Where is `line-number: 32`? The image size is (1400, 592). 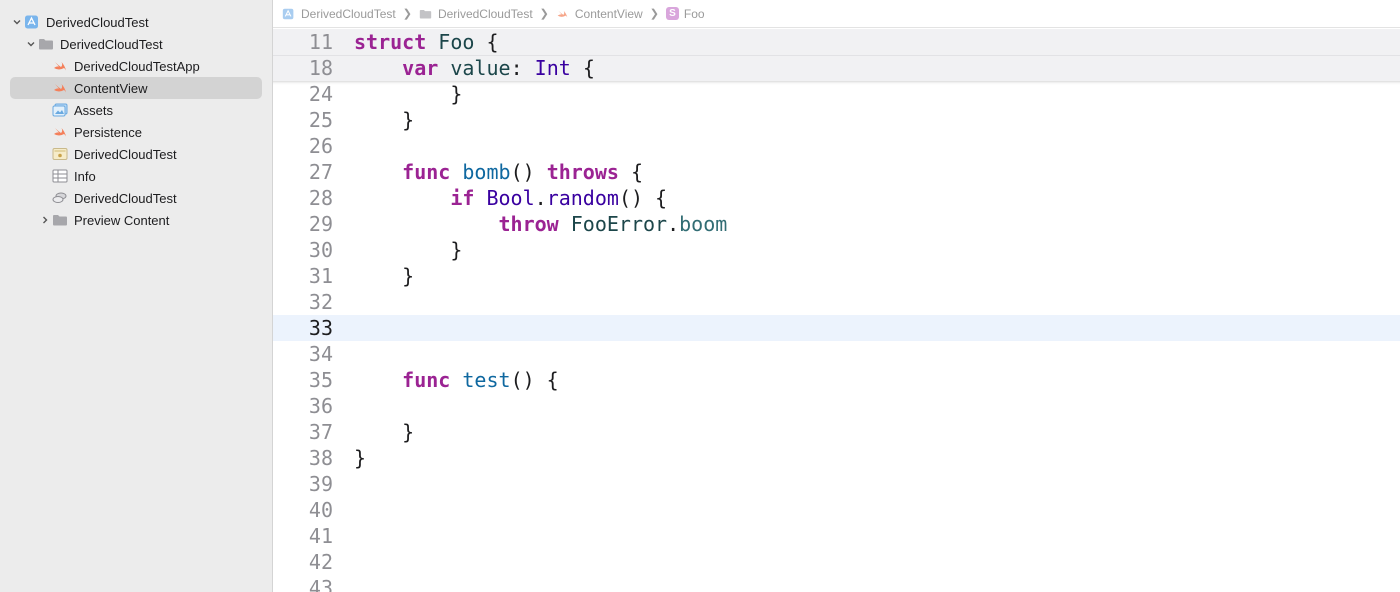 line-number: 32 is located at coordinates (320, 302).